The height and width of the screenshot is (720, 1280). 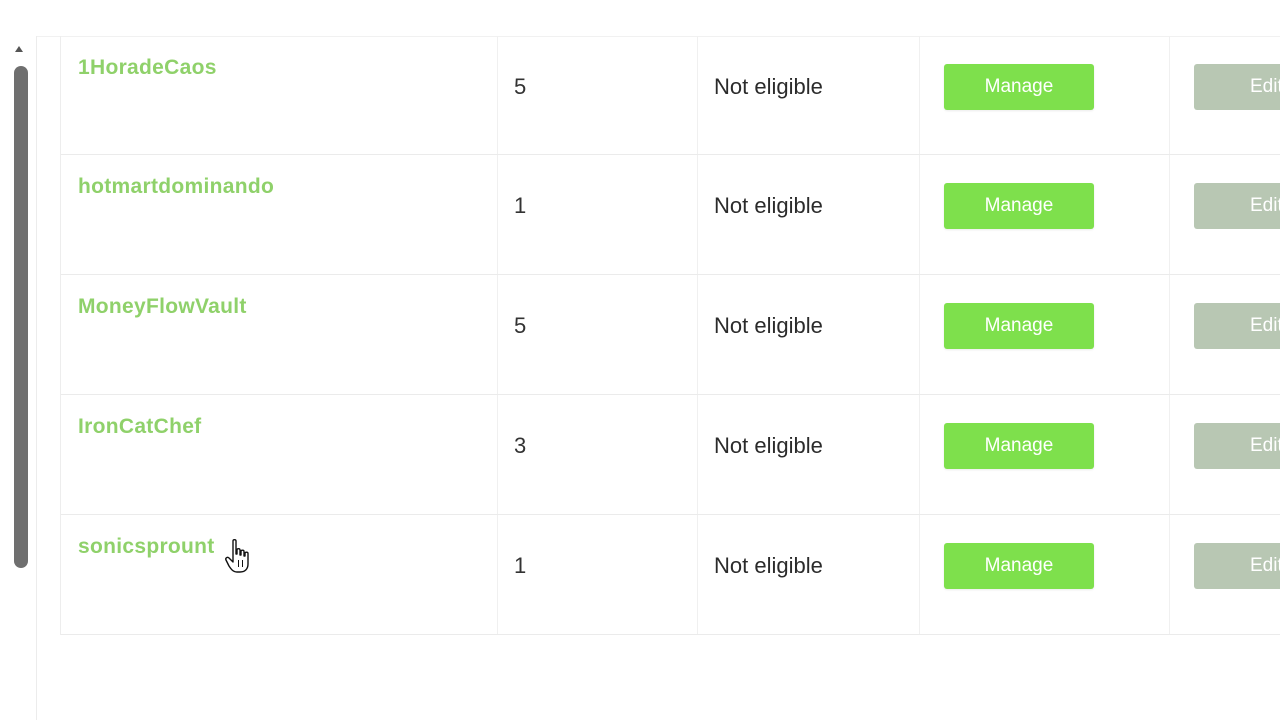 I want to click on account-name-link: hotmartdominando, so click(x=176, y=187).